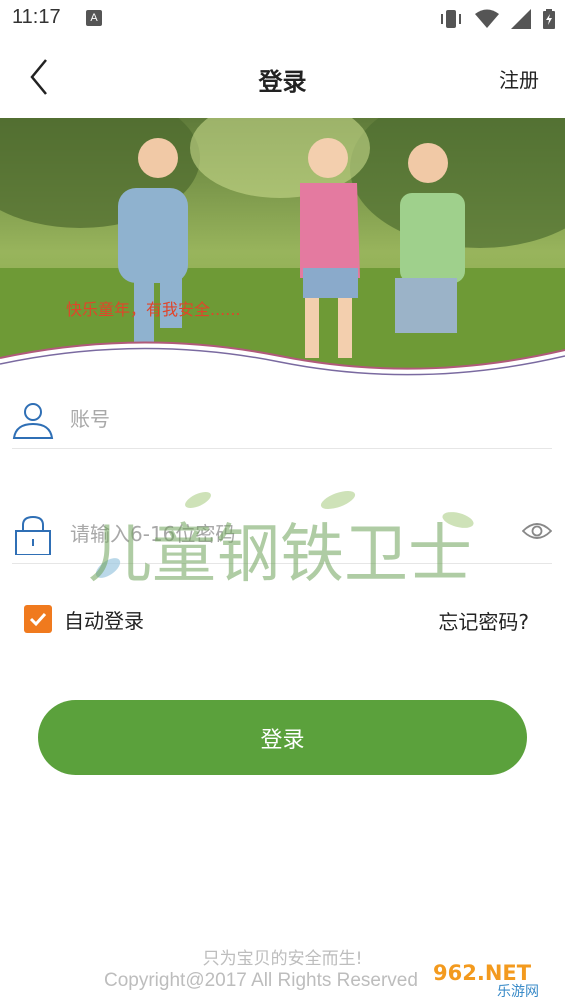 The image size is (565, 1004). What do you see at coordinates (36, 17) in the screenshot?
I see `status-time: 11:17` at bounding box center [36, 17].